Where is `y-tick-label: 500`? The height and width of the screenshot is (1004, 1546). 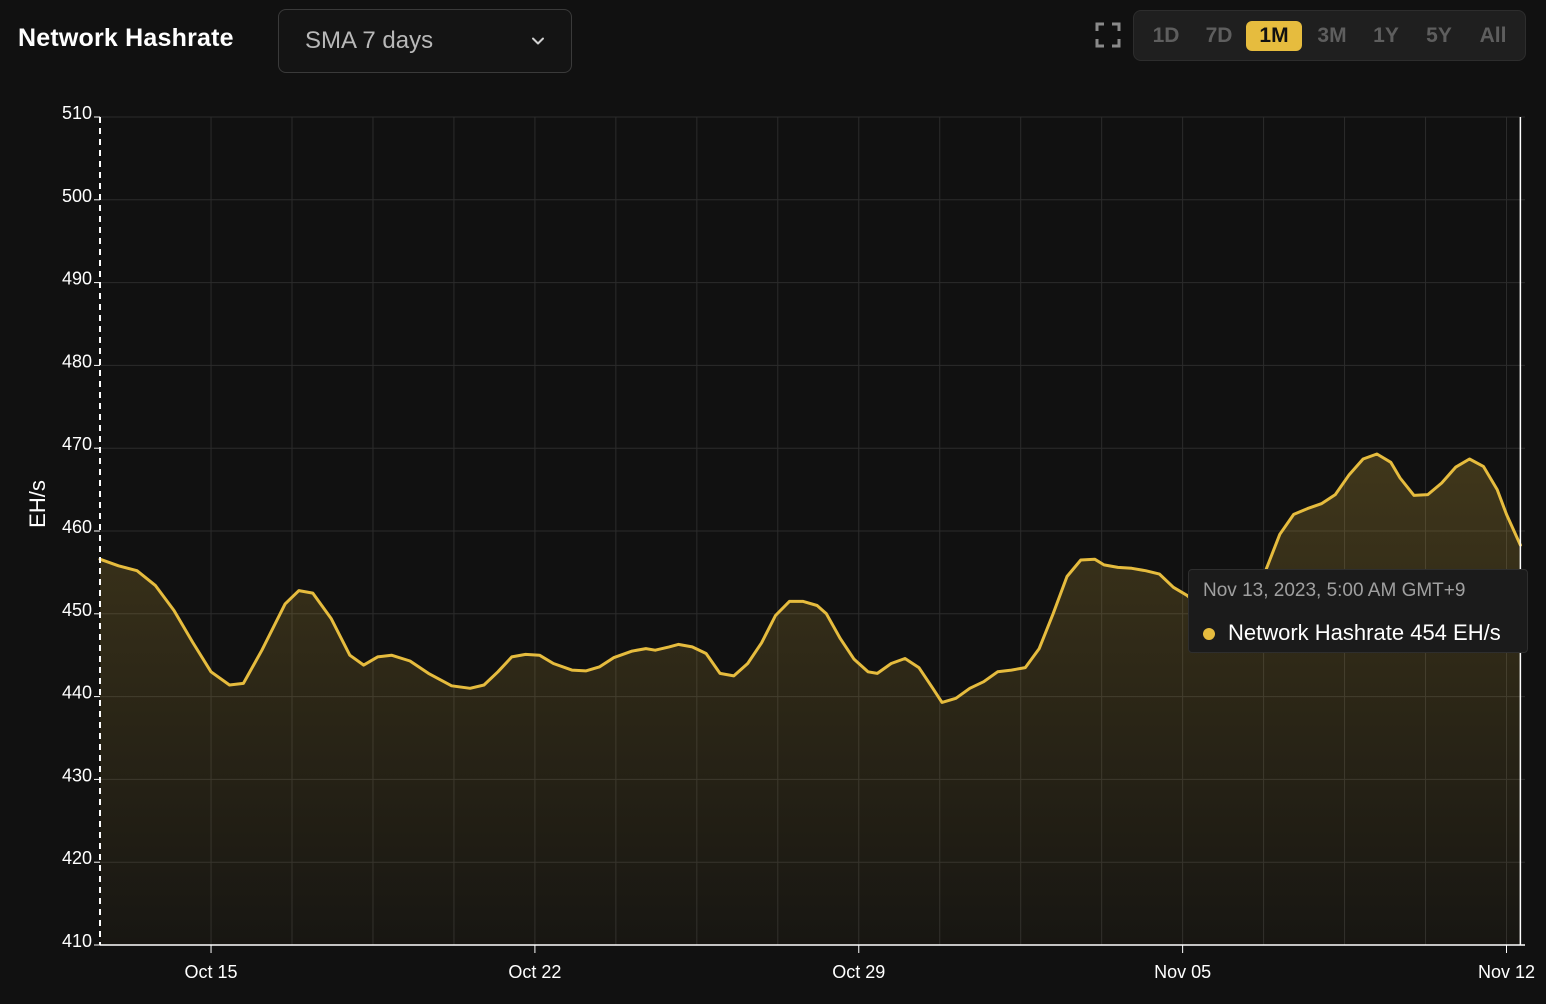 y-tick-label: 500 is located at coordinates (77, 196).